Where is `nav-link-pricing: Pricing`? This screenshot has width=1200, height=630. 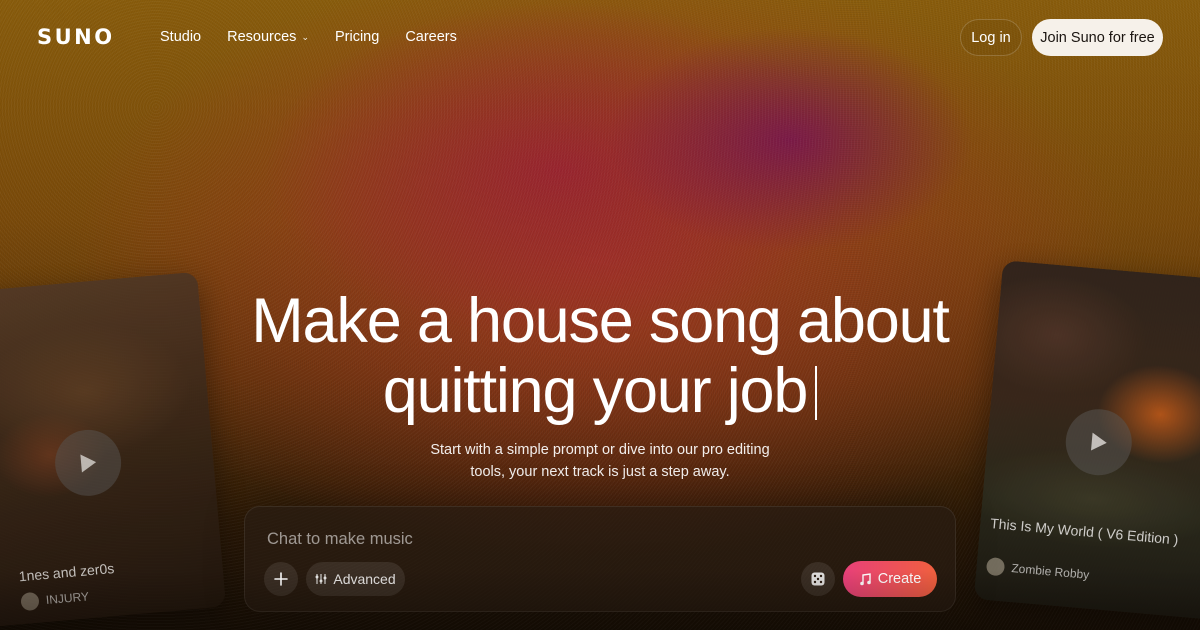 nav-link-pricing: Pricing is located at coordinates (357, 37).